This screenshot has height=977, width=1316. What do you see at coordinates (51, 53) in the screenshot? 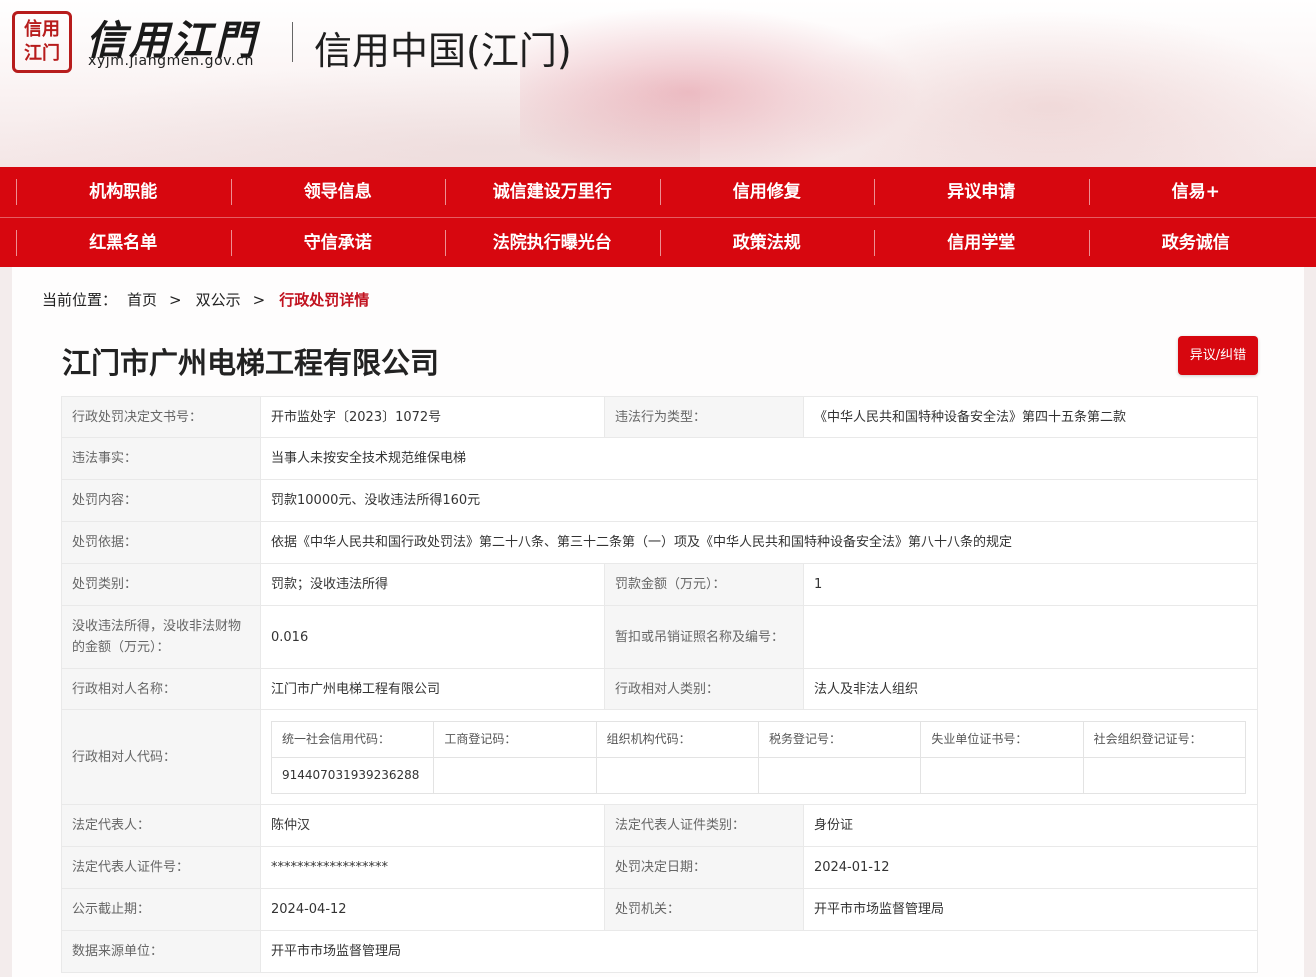
I see `logo-seal-char: 门` at bounding box center [51, 53].